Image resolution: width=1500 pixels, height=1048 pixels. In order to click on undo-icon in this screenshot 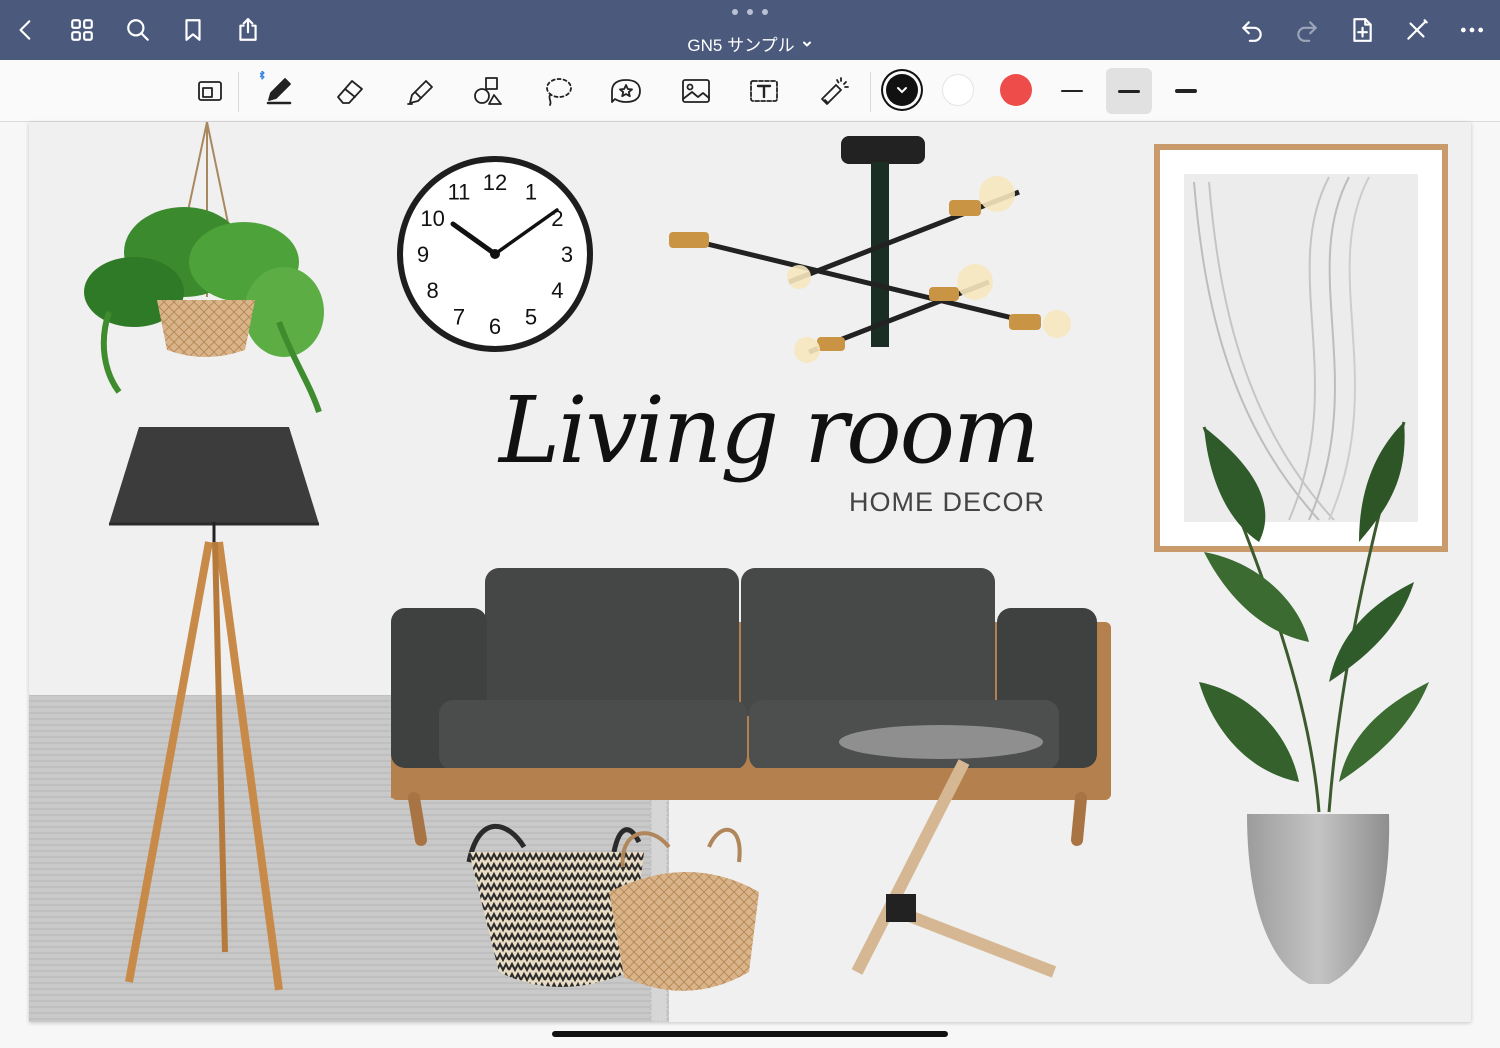, I will do `click(1252, 31)`.